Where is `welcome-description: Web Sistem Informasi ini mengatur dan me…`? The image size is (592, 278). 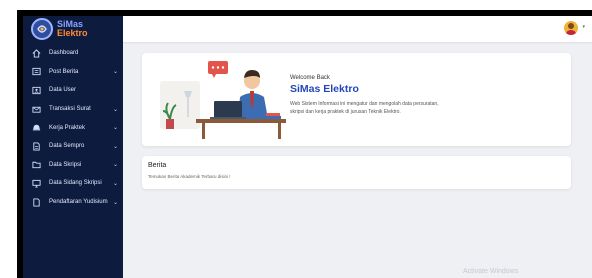 welcome-description: Web Sistem Informasi ini mengatur dan me… is located at coordinates (425, 108).